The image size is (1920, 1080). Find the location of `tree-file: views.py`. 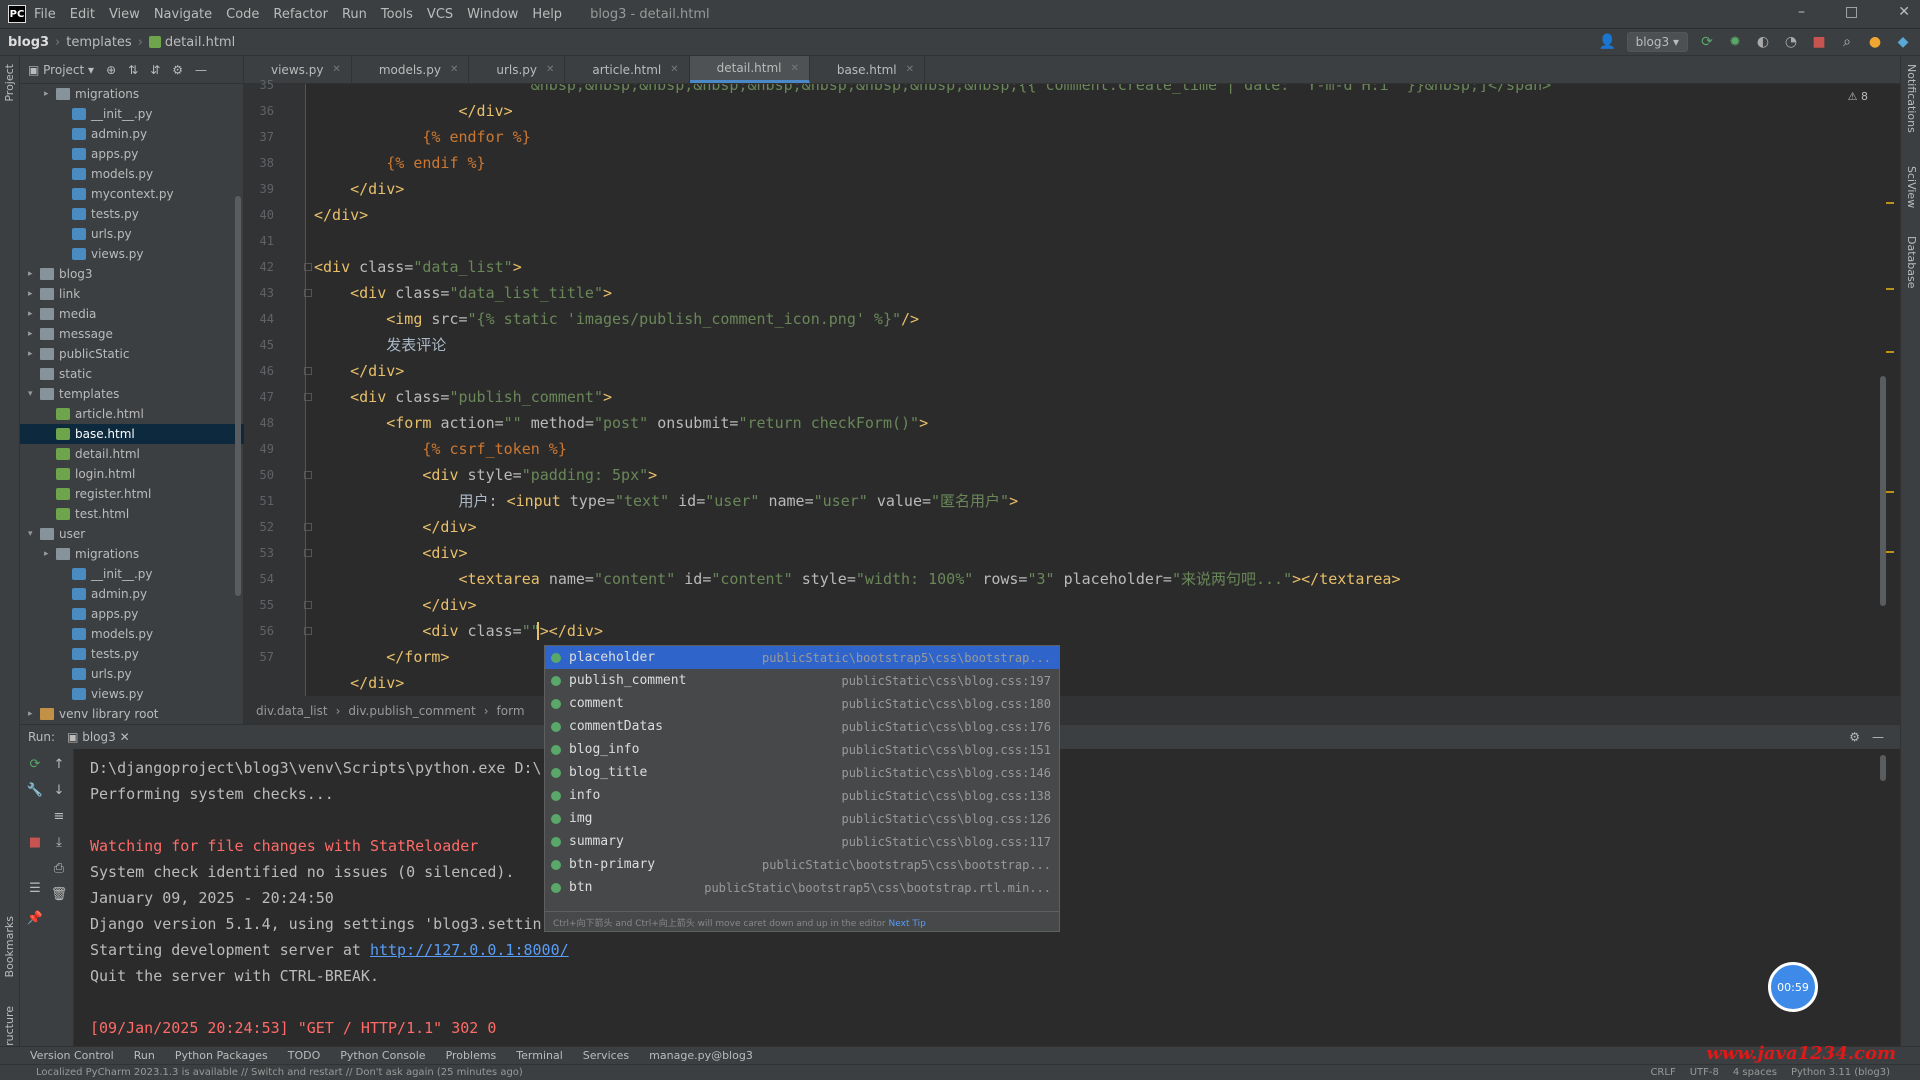

tree-file: views.py is located at coordinates (132, 694).